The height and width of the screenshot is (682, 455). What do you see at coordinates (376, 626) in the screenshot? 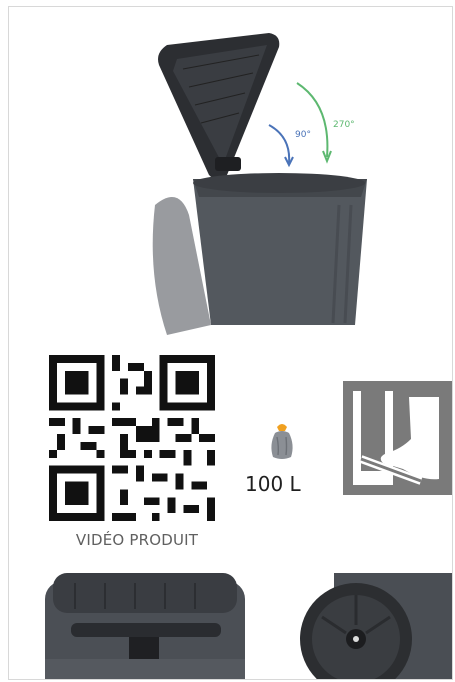
I see `wheel-detail-image` at bounding box center [376, 626].